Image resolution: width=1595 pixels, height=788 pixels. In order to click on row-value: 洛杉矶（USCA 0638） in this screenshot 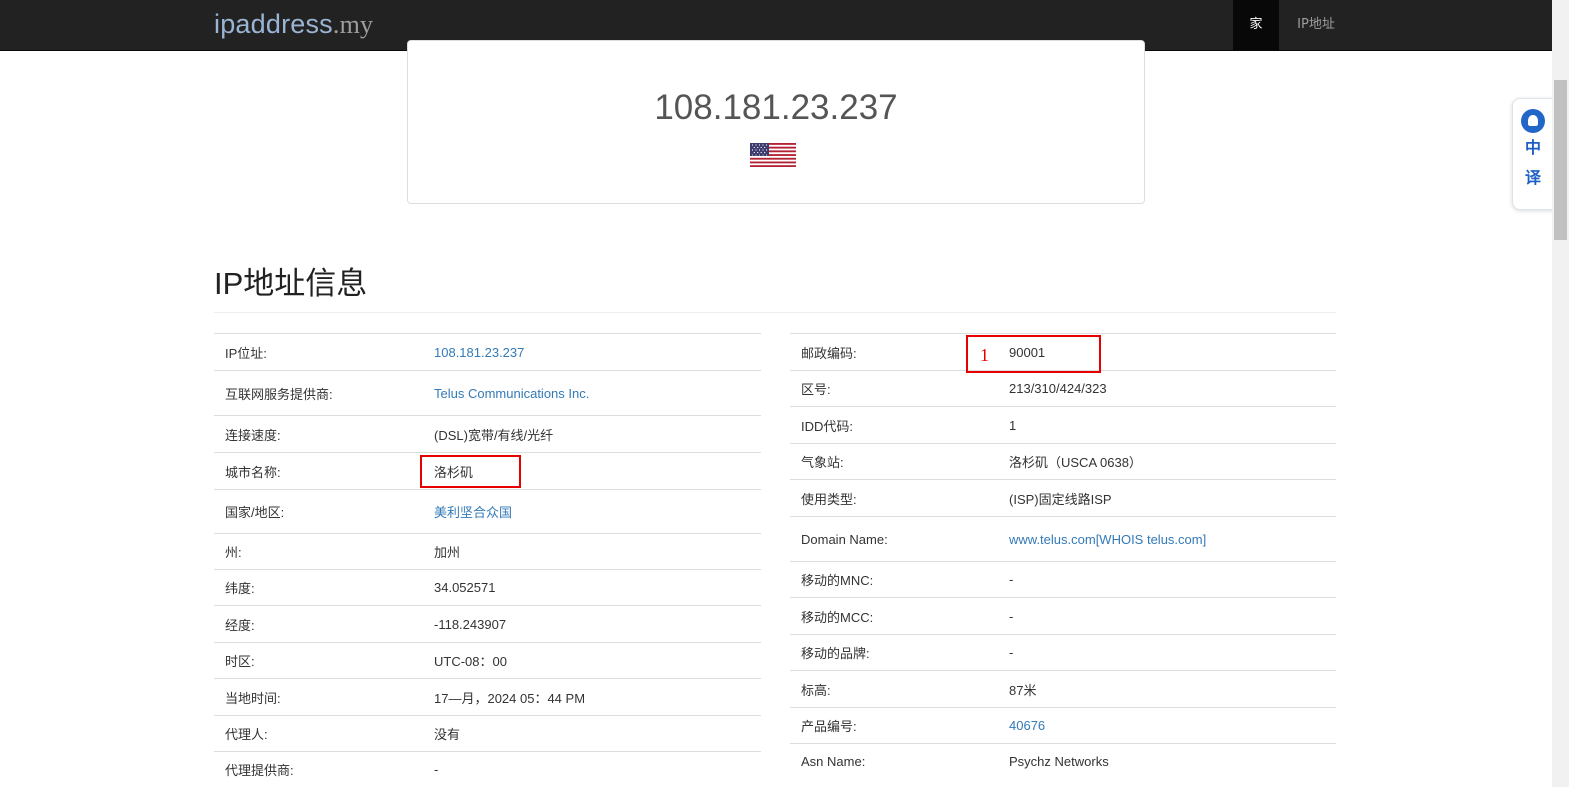, I will do `click(1170, 461)`.